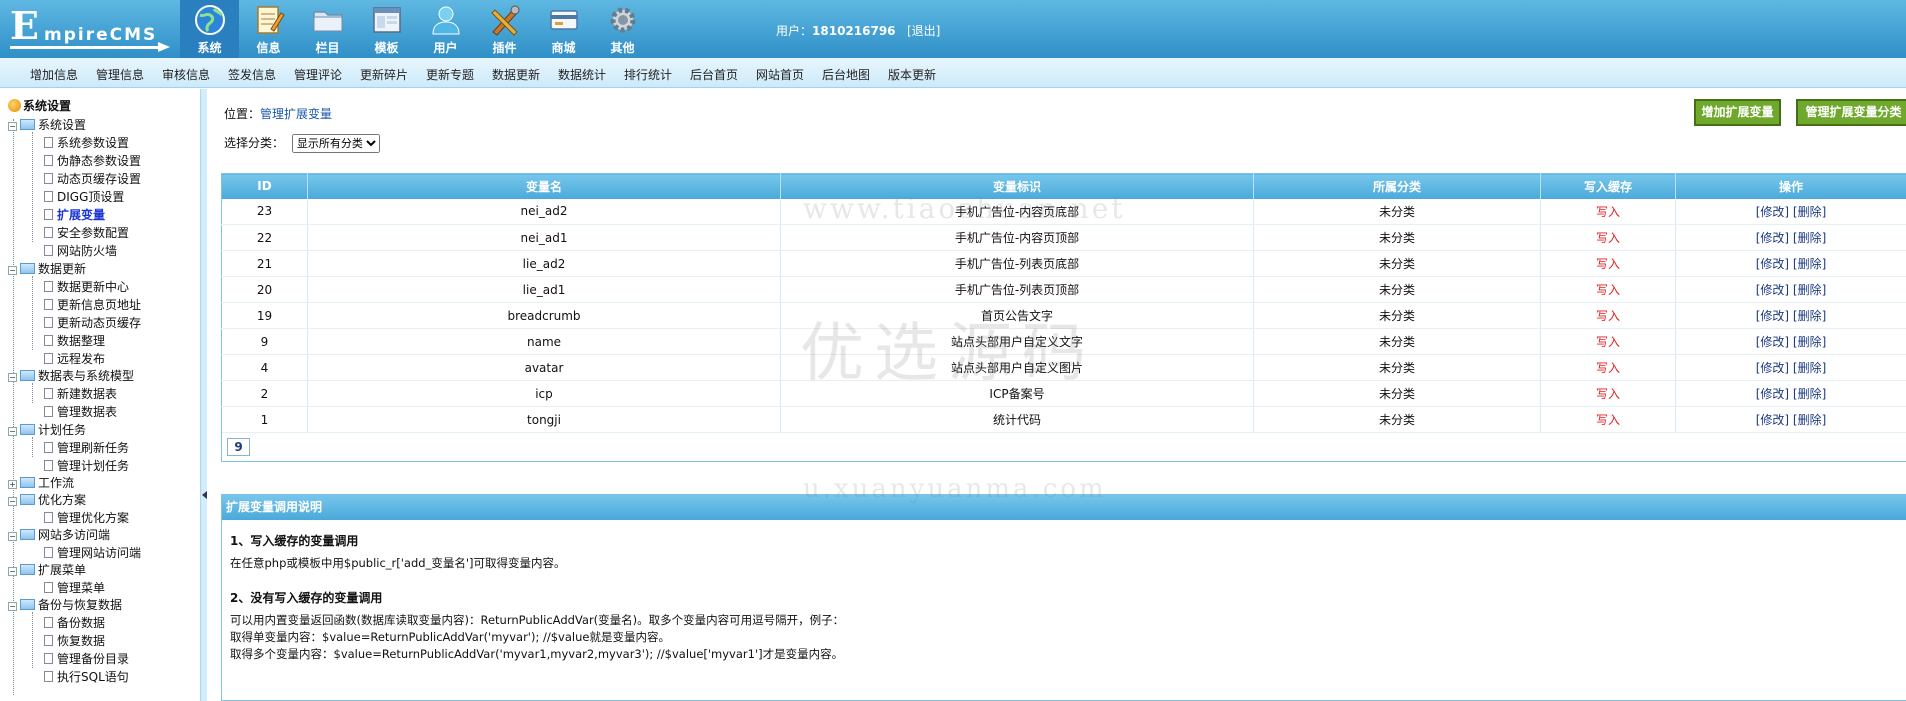 The width and height of the screenshot is (1906, 701). Describe the element at coordinates (47, 429) in the screenshot. I see `tree-group-scheduled-tasks: − 计划任务` at that location.